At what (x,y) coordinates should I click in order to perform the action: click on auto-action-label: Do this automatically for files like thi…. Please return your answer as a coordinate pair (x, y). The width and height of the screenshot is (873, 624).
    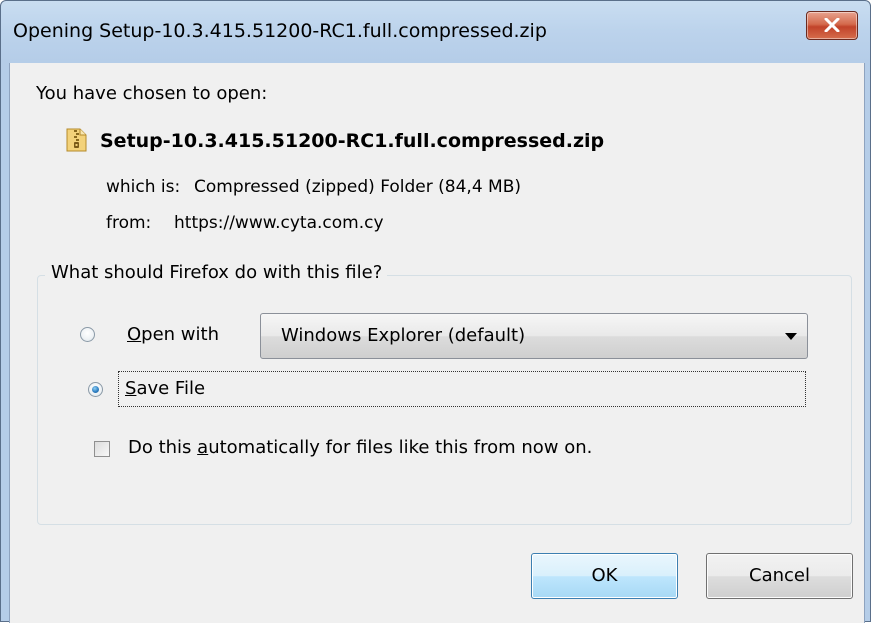
    Looking at the image, I should click on (360, 447).